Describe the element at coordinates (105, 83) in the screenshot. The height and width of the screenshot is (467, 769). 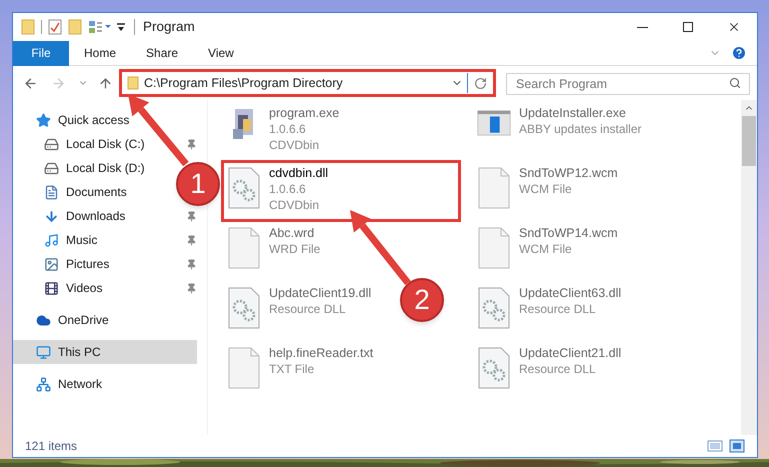
I see `up-icon` at that location.